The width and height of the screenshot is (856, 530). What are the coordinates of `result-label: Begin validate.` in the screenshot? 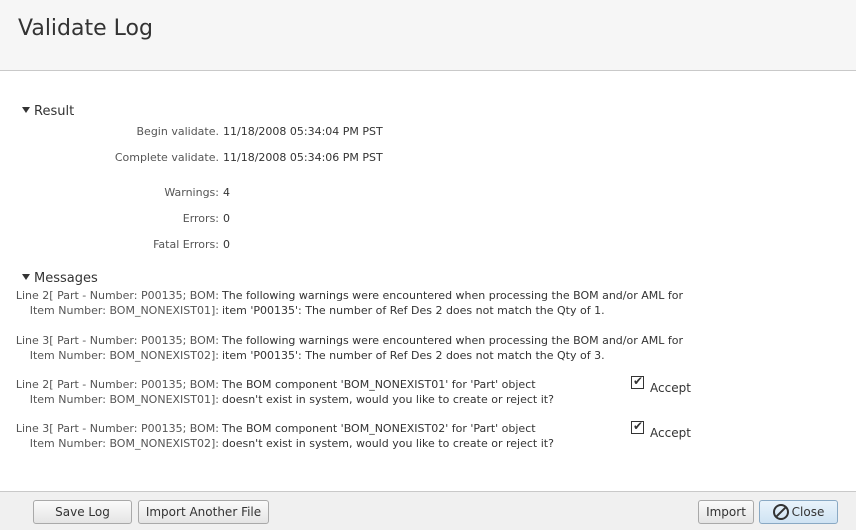 It's located at (177, 131).